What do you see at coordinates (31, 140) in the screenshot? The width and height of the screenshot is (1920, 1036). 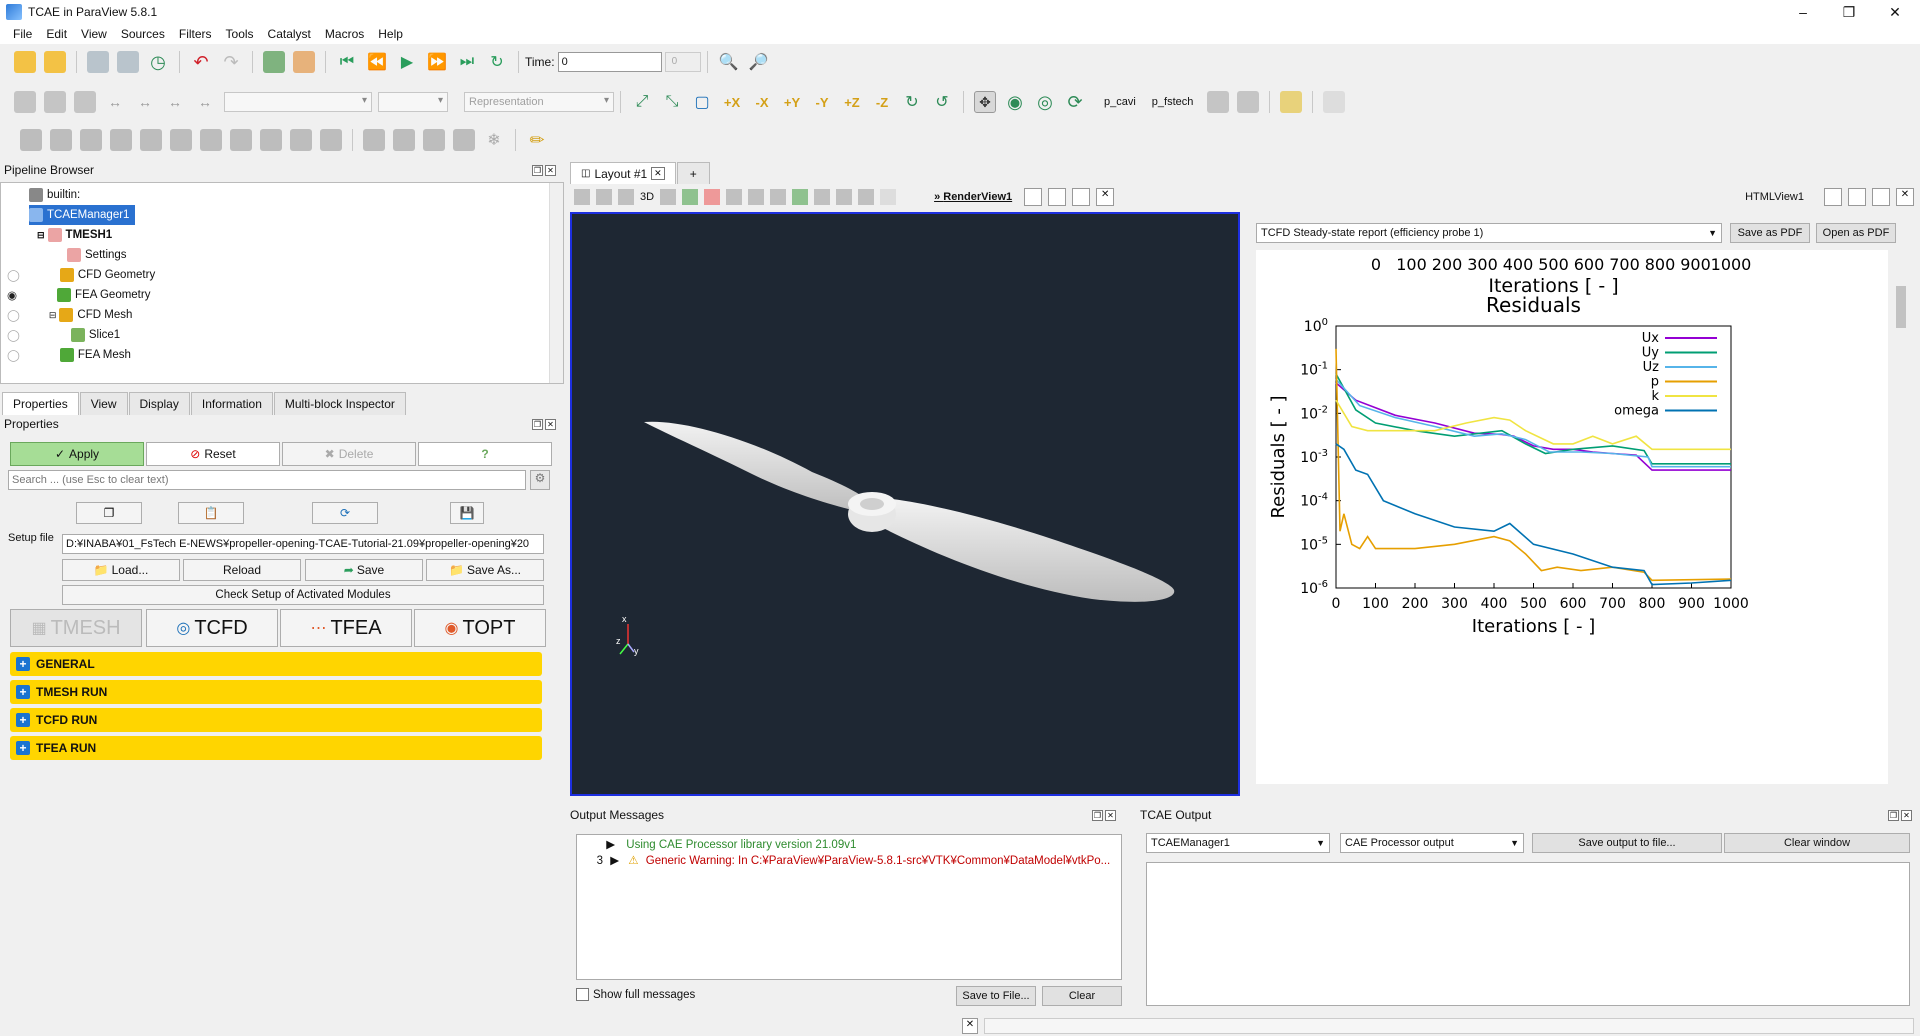 I see `calculator-icon` at bounding box center [31, 140].